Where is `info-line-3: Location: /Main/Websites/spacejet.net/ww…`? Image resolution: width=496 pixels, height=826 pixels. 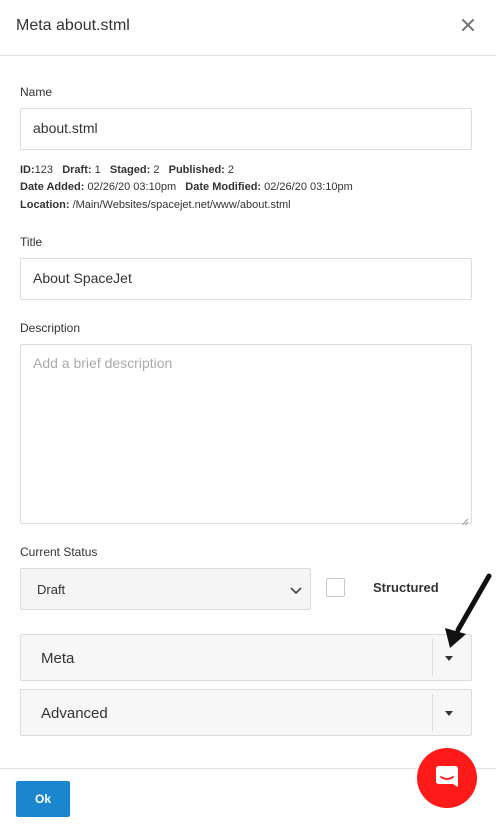 info-line-3: Location: /Main/Websites/spacejet.net/ww… is located at coordinates (155, 205).